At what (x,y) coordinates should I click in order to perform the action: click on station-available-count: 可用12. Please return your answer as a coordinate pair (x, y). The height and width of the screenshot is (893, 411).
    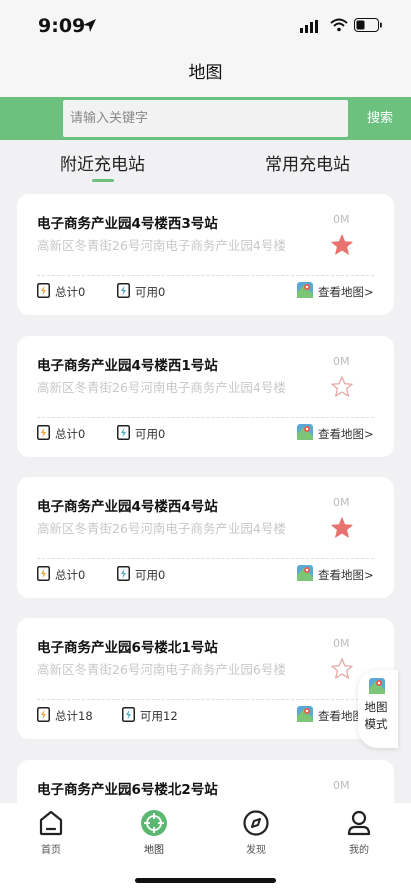
    Looking at the image, I should click on (159, 716).